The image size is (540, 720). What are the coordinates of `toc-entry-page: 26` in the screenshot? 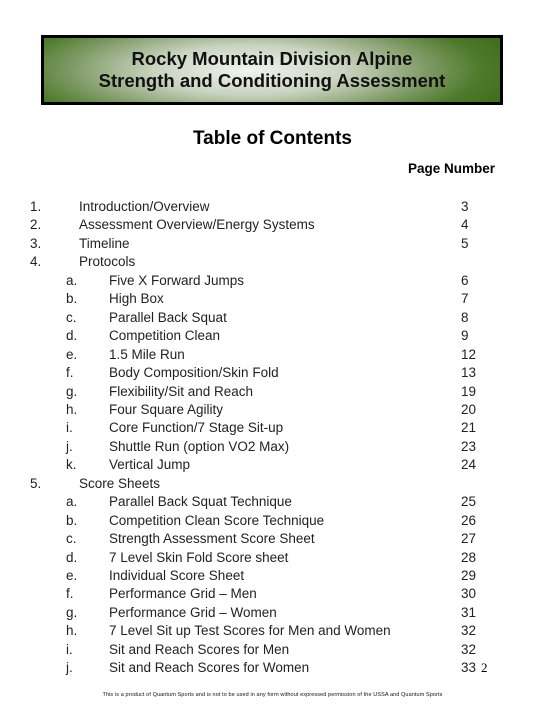 It's located at (469, 520).